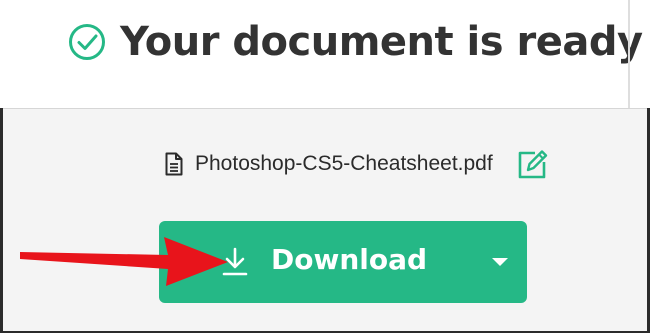 Image resolution: width=650 pixels, height=333 pixels. What do you see at coordinates (500, 262) in the screenshot?
I see `caret-down-icon` at bounding box center [500, 262].